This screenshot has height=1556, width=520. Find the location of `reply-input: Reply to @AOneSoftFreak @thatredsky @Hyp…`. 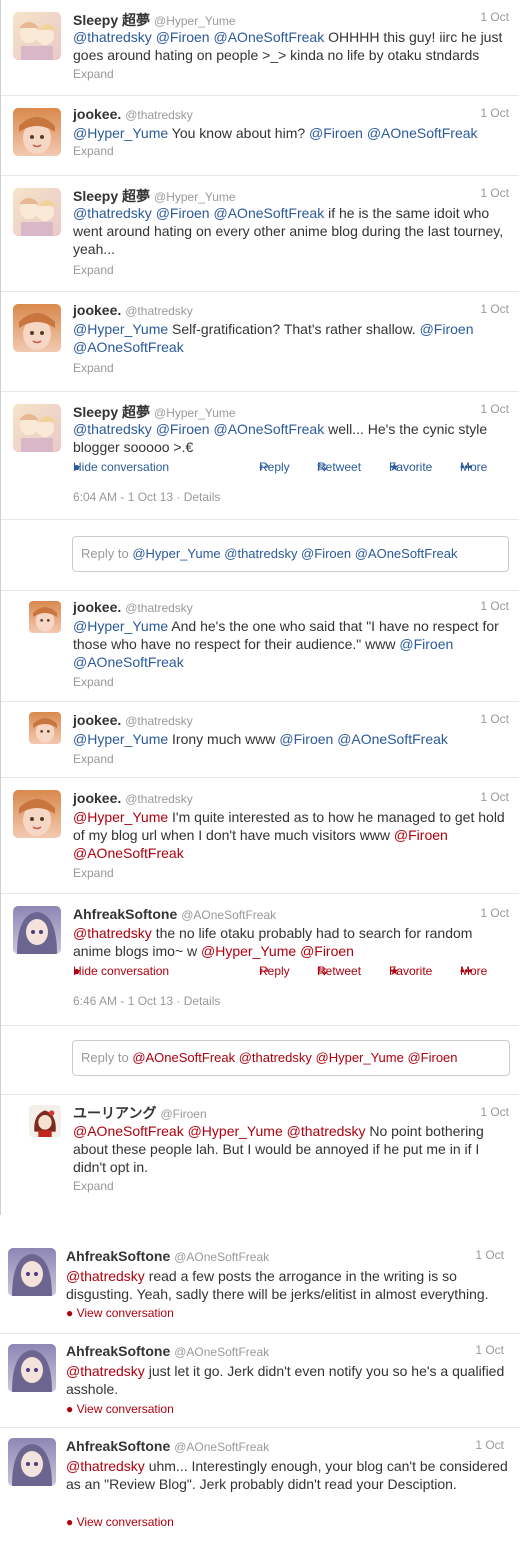

reply-input: Reply to @AOneSoftFreak @thatredsky @Hyp… is located at coordinates (291, 1058).